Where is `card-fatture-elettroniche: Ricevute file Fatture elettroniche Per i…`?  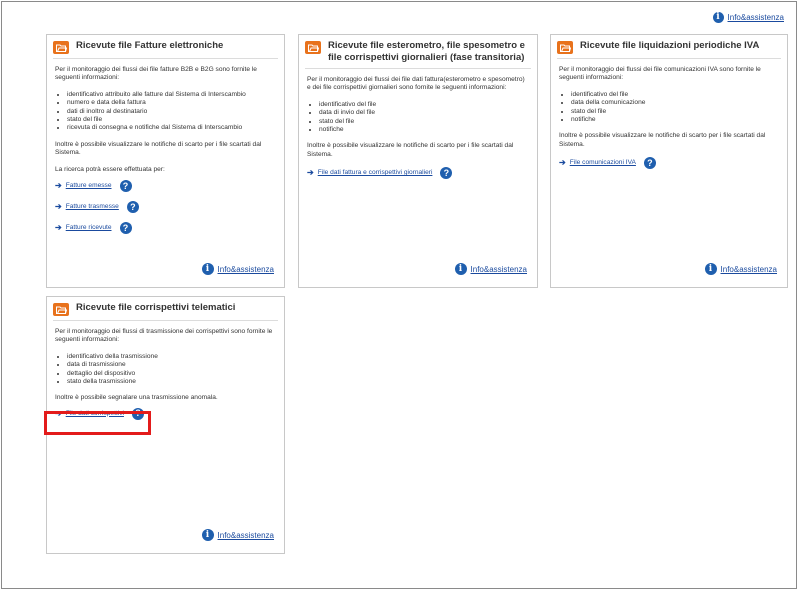 card-fatture-elettroniche: Ricevute file Fatture elettroniche Per i… is located at coordinates (165, 161).